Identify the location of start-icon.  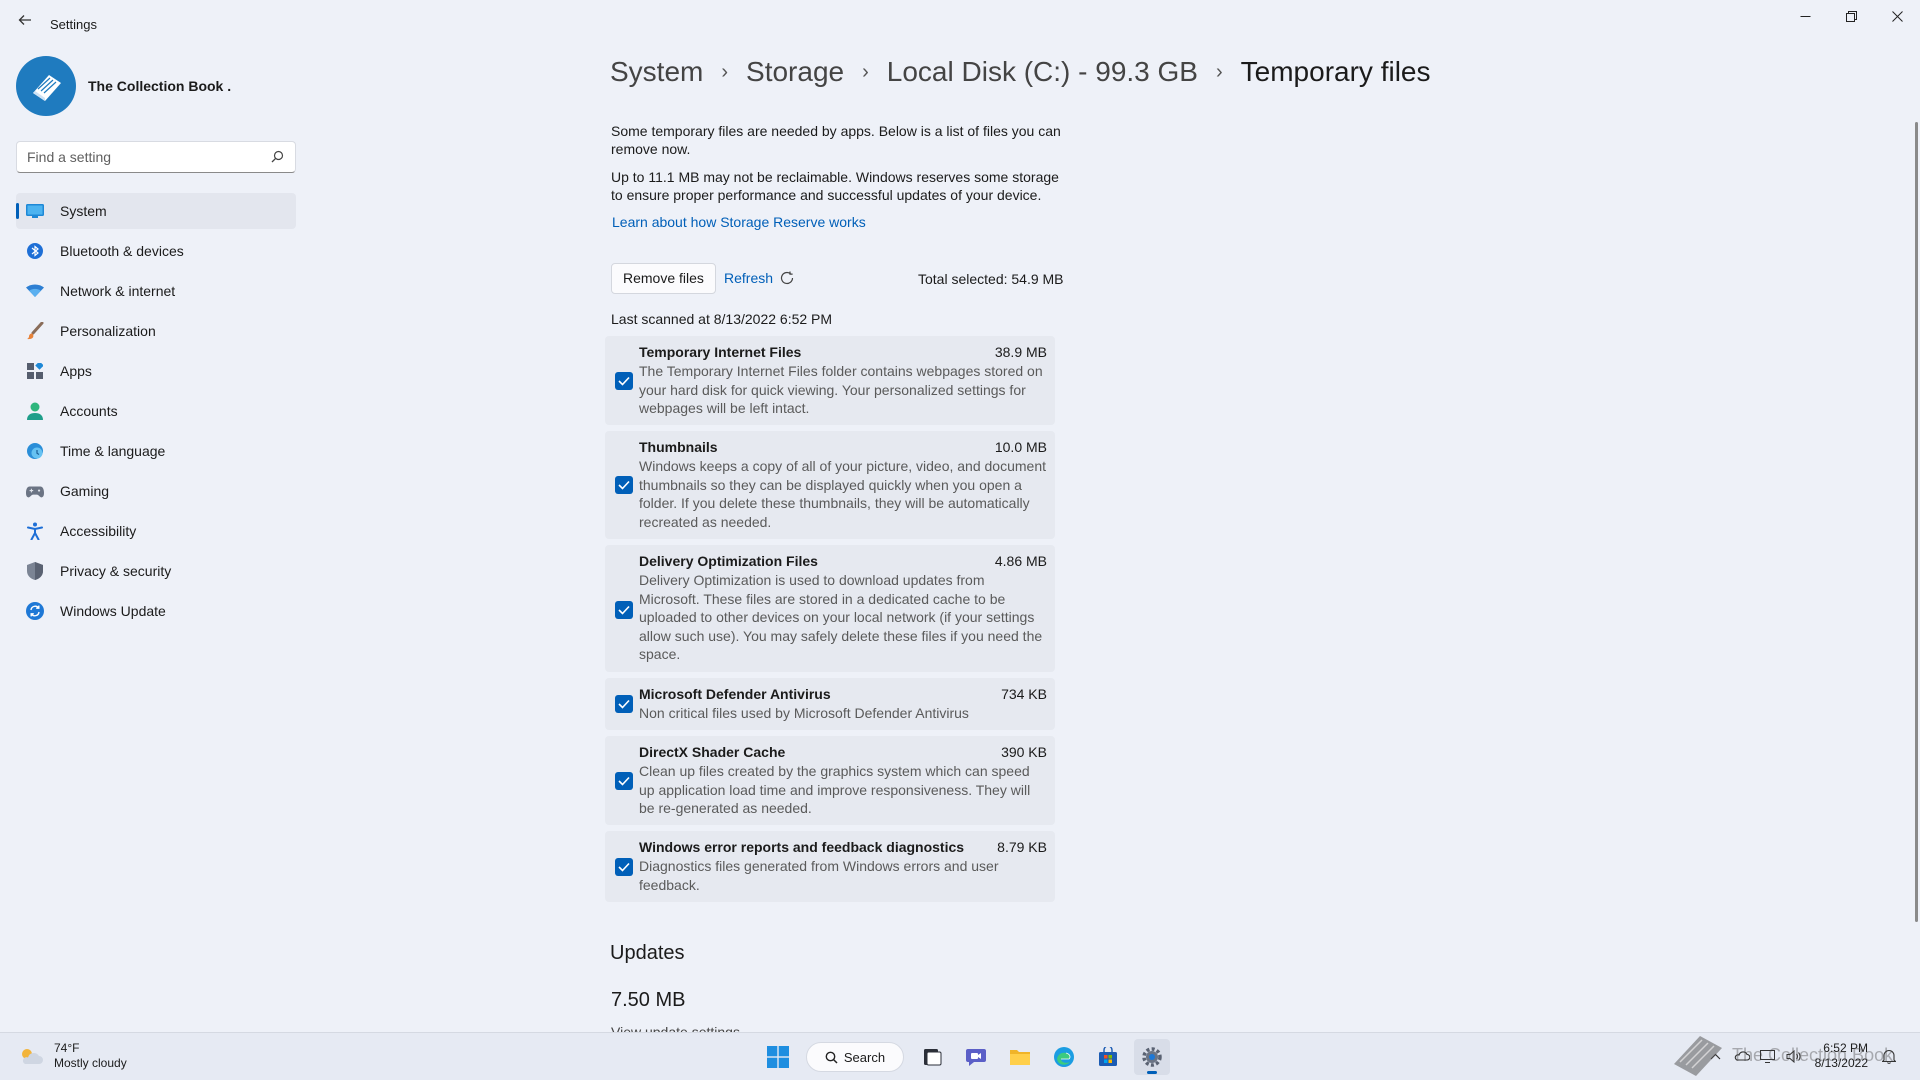
(778, 1057).